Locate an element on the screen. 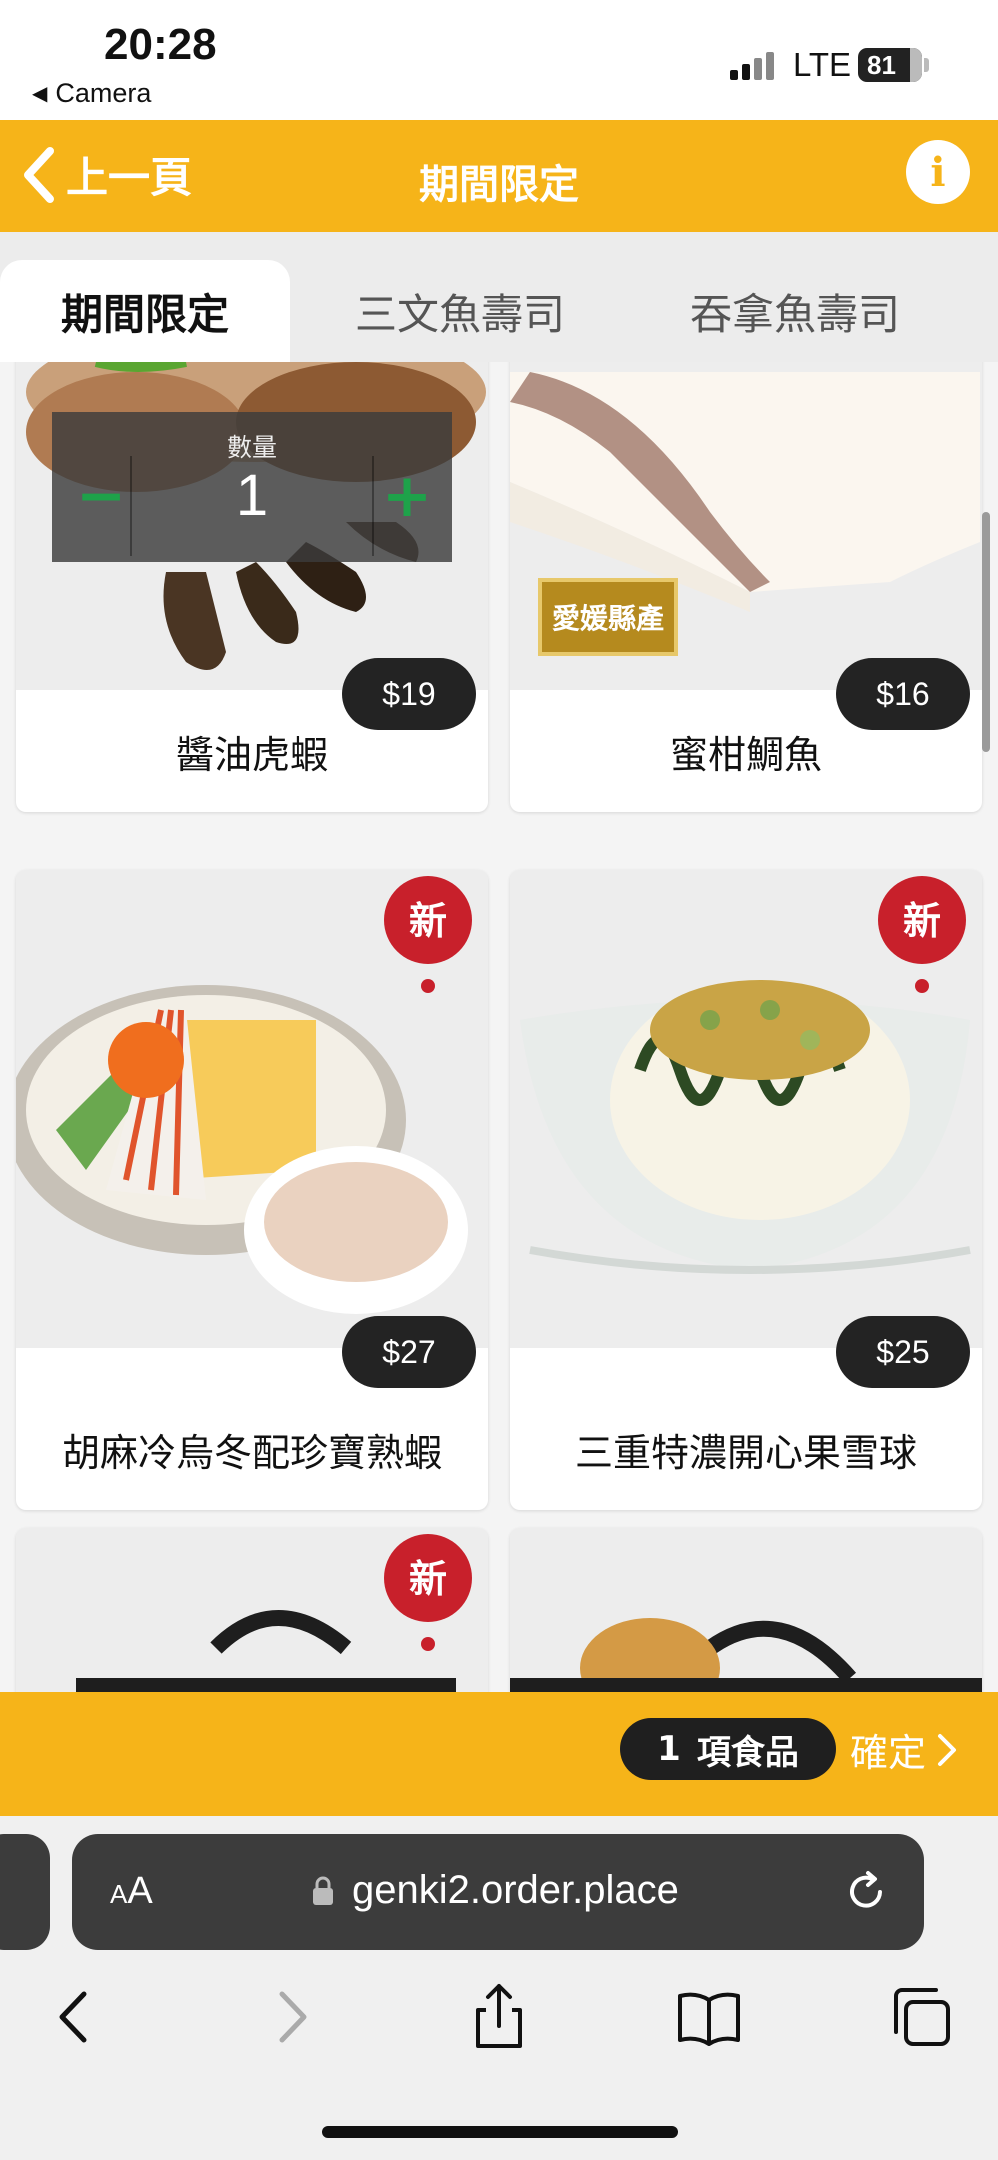  tab-limited-time: 期間限定 is located at coordinates (145, 311).